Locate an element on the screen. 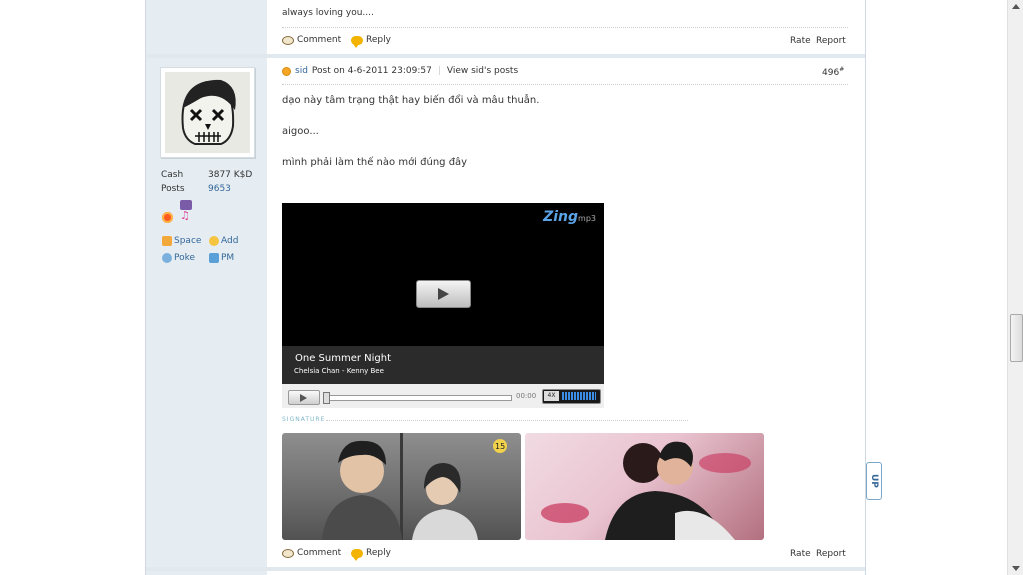 The height and width of the screenshot is (575, 1023). photo-2-image is located at coordinates (646, 490).